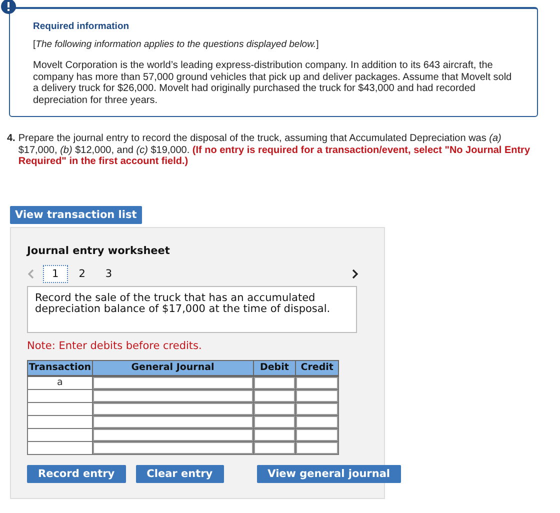 The height and width of the screenshot is (513, 560). I want to click on worksheet-title: Journal entry worksheet, so click(99, 250).